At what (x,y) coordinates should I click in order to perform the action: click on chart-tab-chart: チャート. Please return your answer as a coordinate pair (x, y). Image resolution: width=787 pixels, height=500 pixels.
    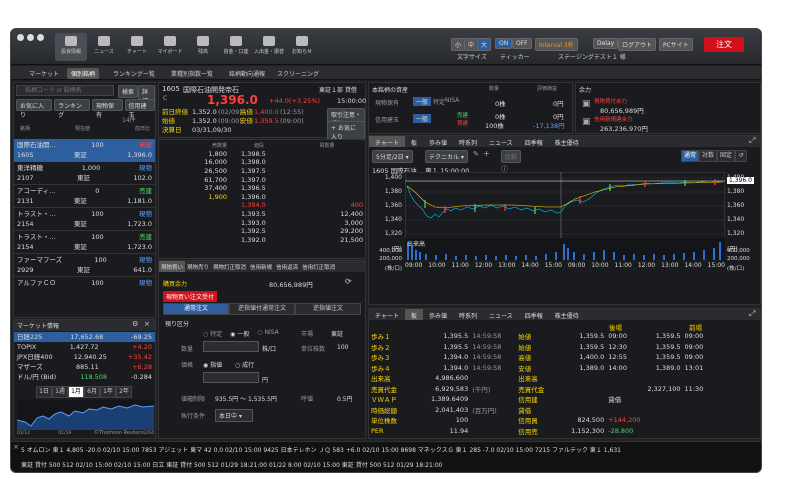
    Looking at the image, I should click on (387, 141).